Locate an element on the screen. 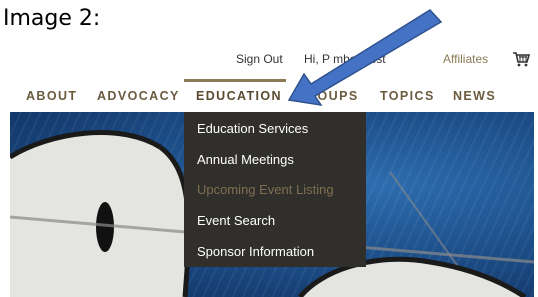 Image resolution: width=538 pixels, height=297 pixels. shopping-cart-icon is located at coordinates (521, 59).